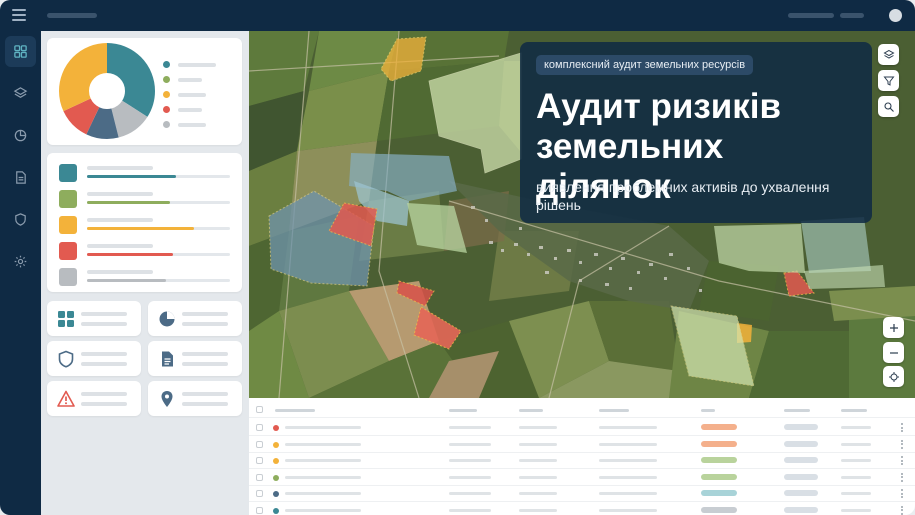 Image resolution: width=915 pixels, height=515 pixels. What do you see at coordinates (20, 177) in the screenshot?
I see `rail-item-documents` at bounding box center [20, 177].